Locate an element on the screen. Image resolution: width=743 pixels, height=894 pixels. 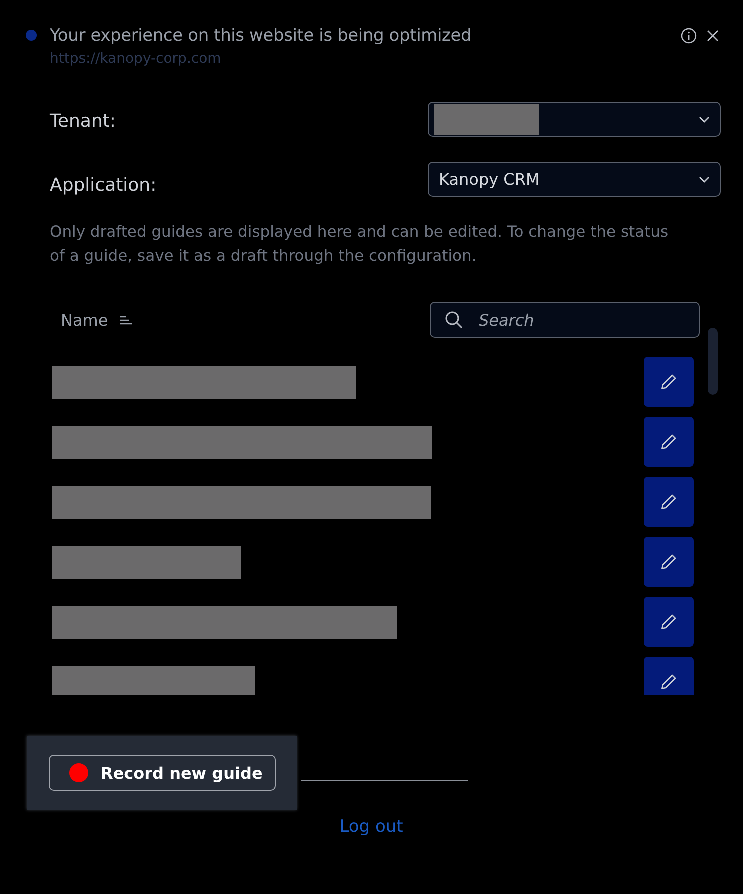
description-text: Only drafted guides are displayed here and can be edited. To change the status of a guide, save it as a draft through the configuration. is located at coordinates (360, 244).